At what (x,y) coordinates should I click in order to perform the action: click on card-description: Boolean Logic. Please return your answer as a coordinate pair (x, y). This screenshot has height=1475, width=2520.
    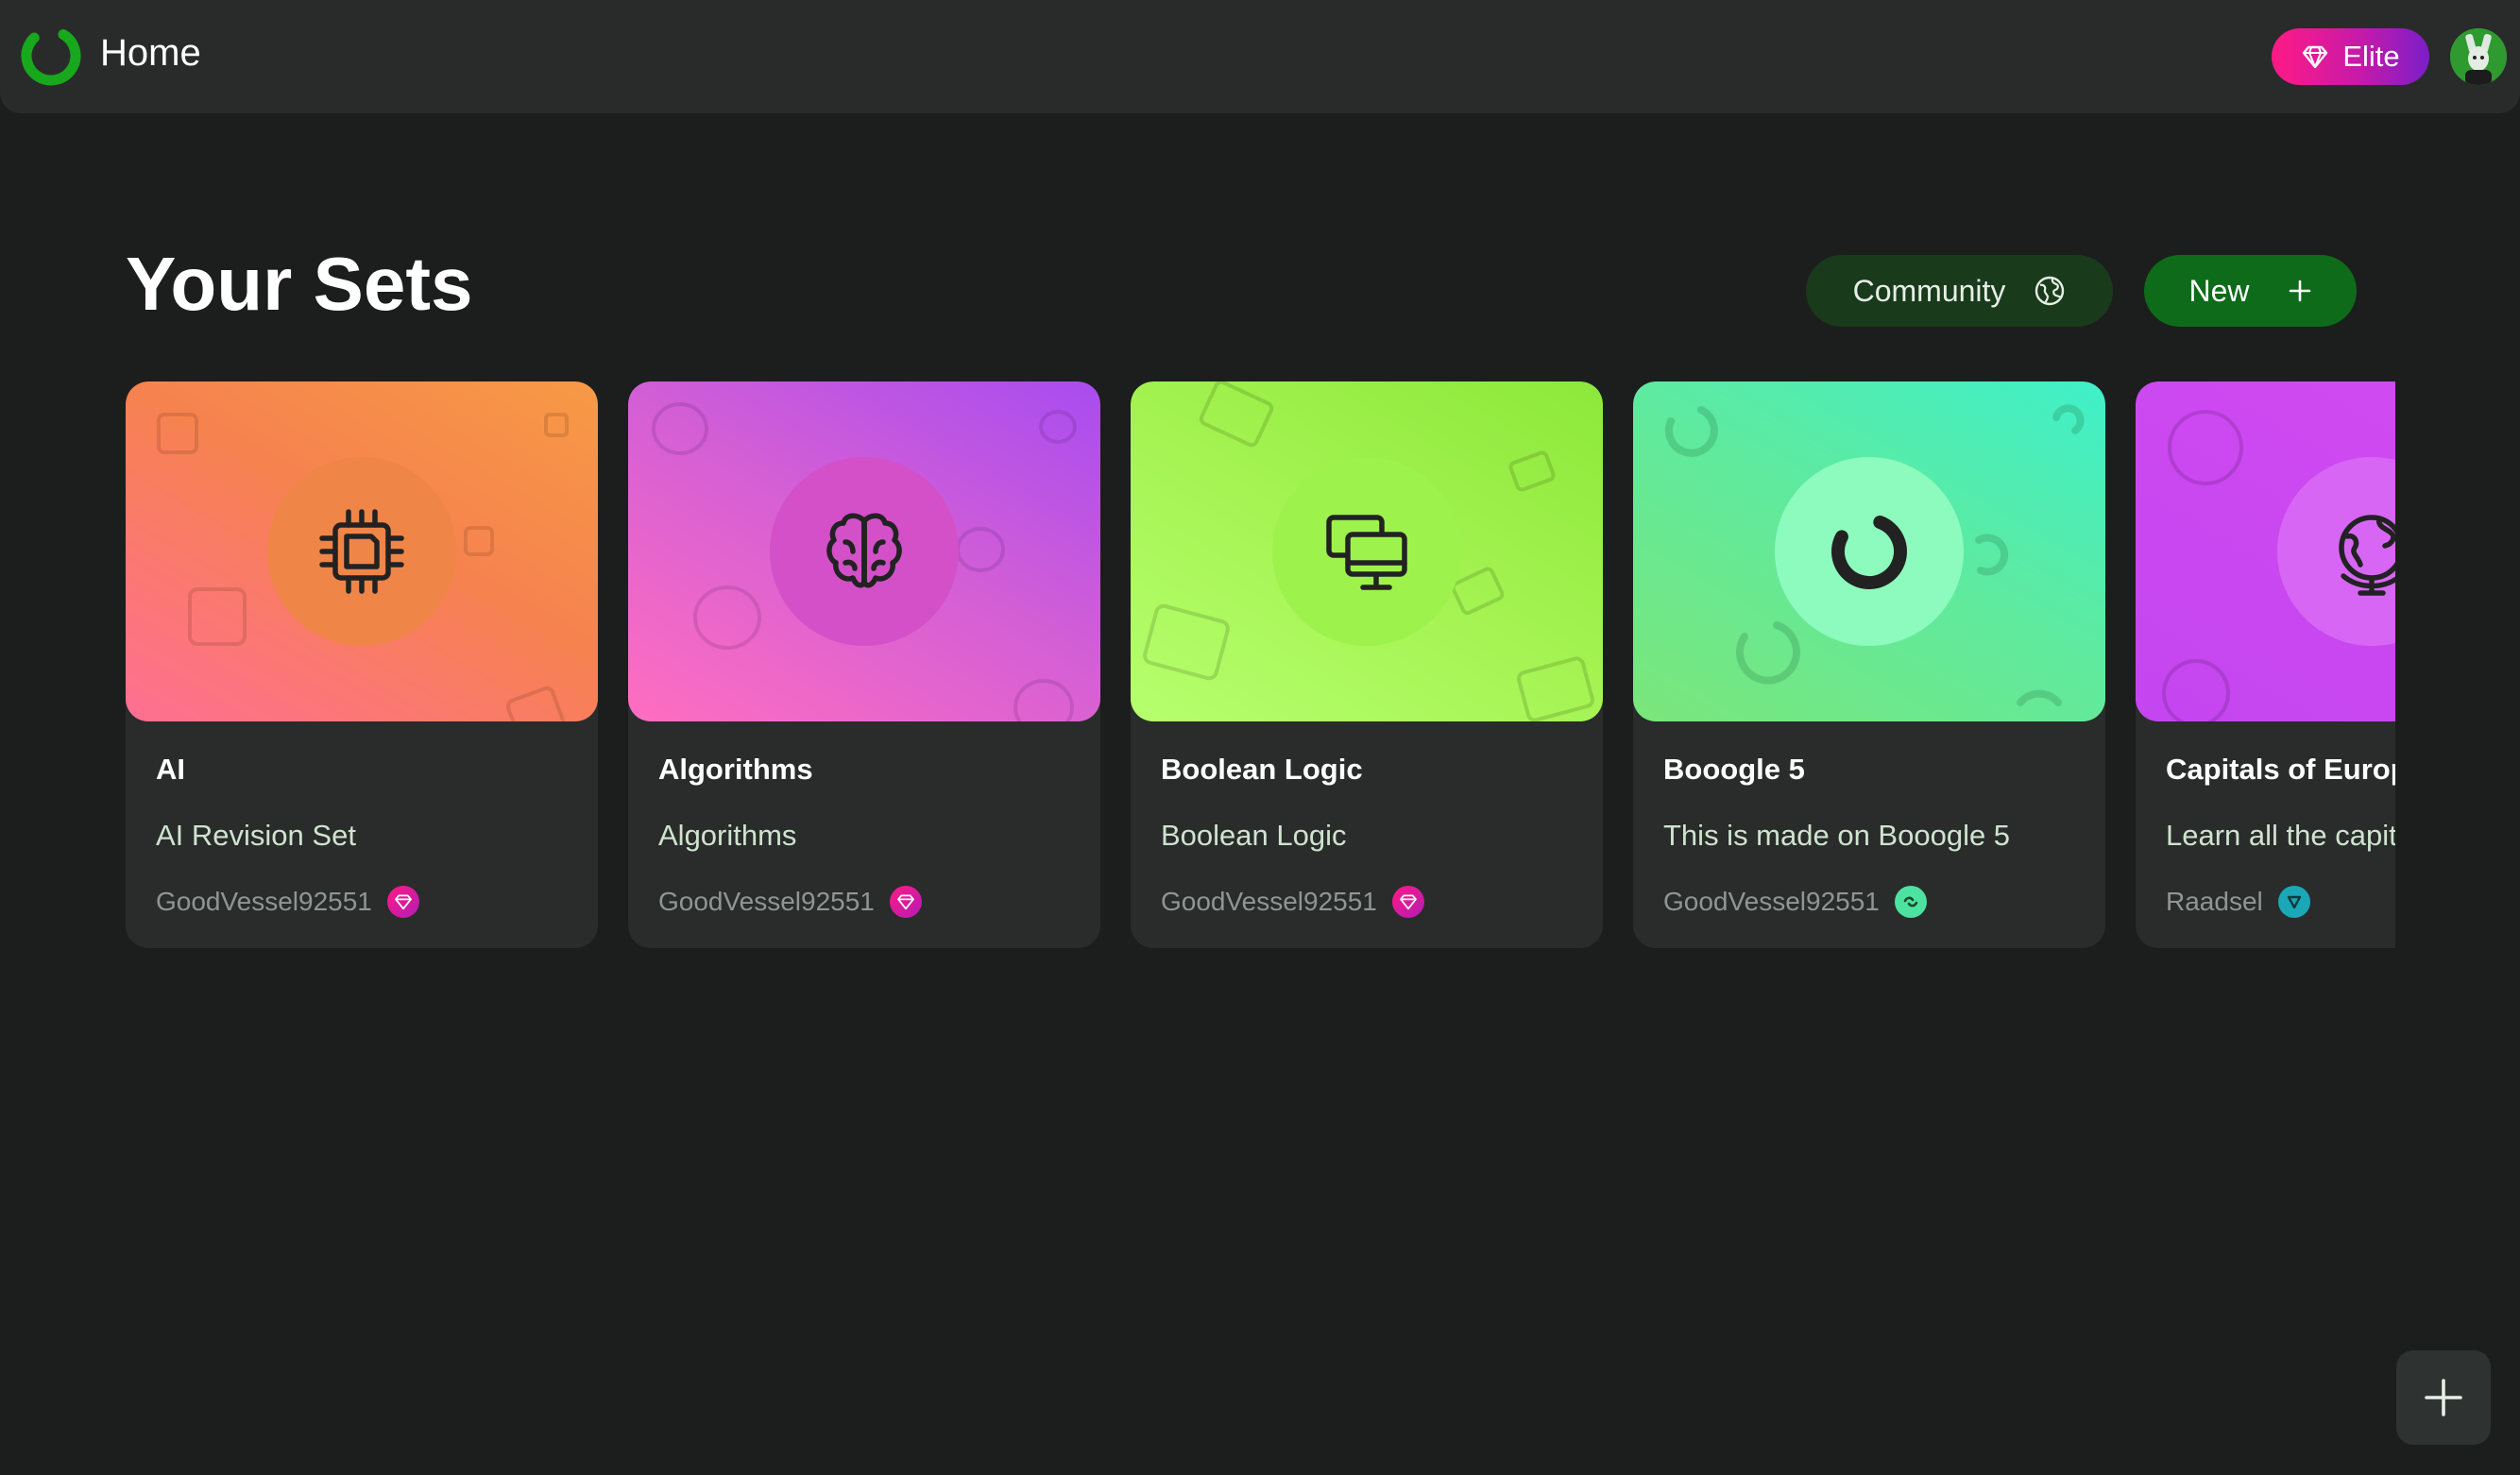
    Looking at the image, I should click on (1254, 835).